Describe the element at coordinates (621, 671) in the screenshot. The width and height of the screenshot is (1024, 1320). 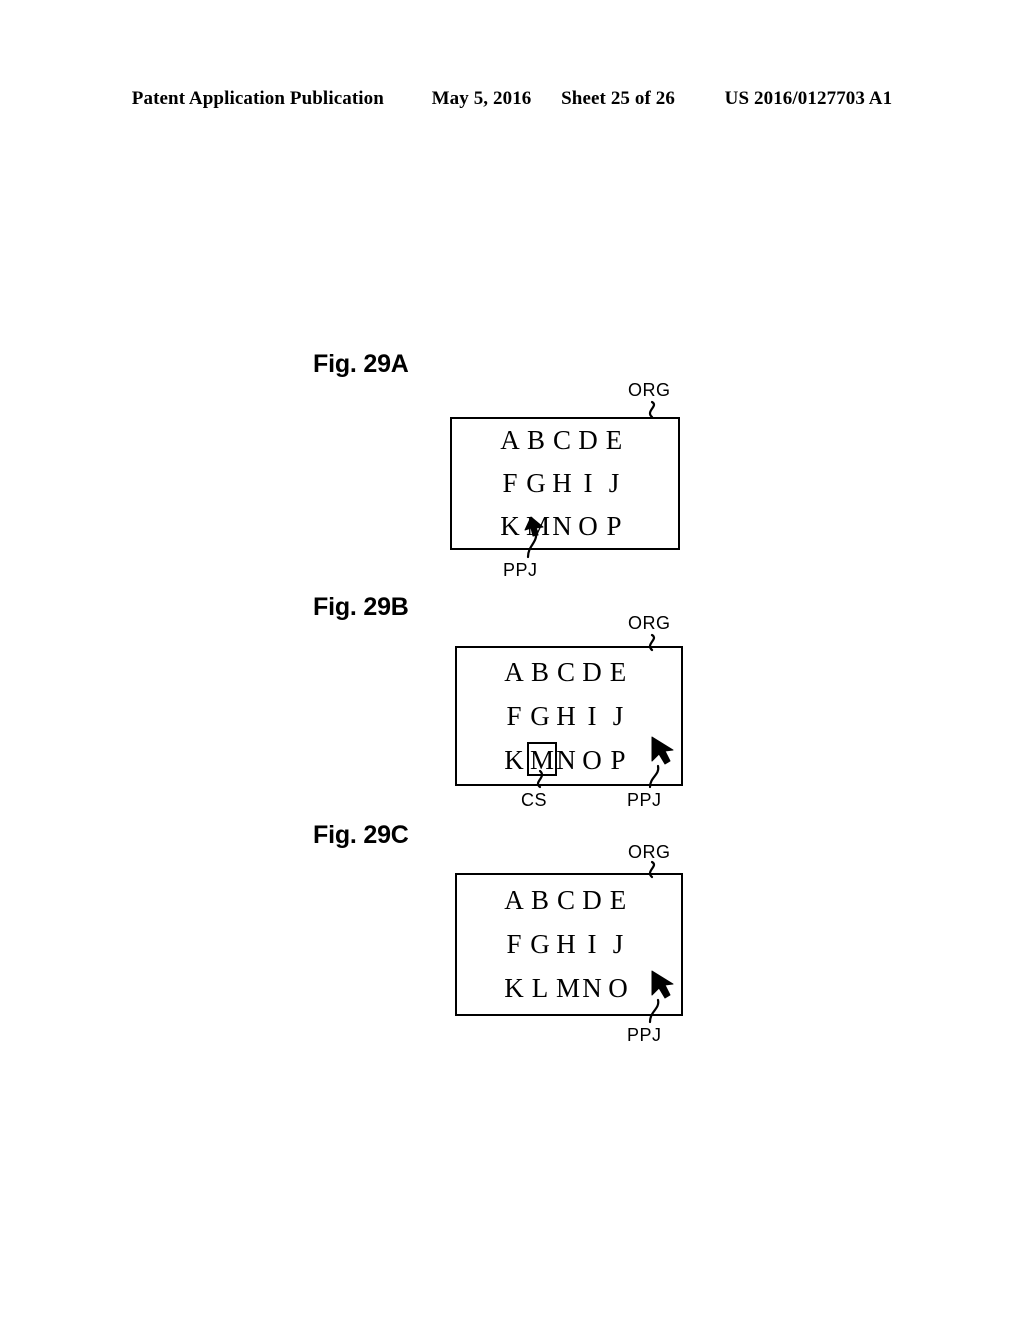
I see `figure-29b-character: E` at that location.